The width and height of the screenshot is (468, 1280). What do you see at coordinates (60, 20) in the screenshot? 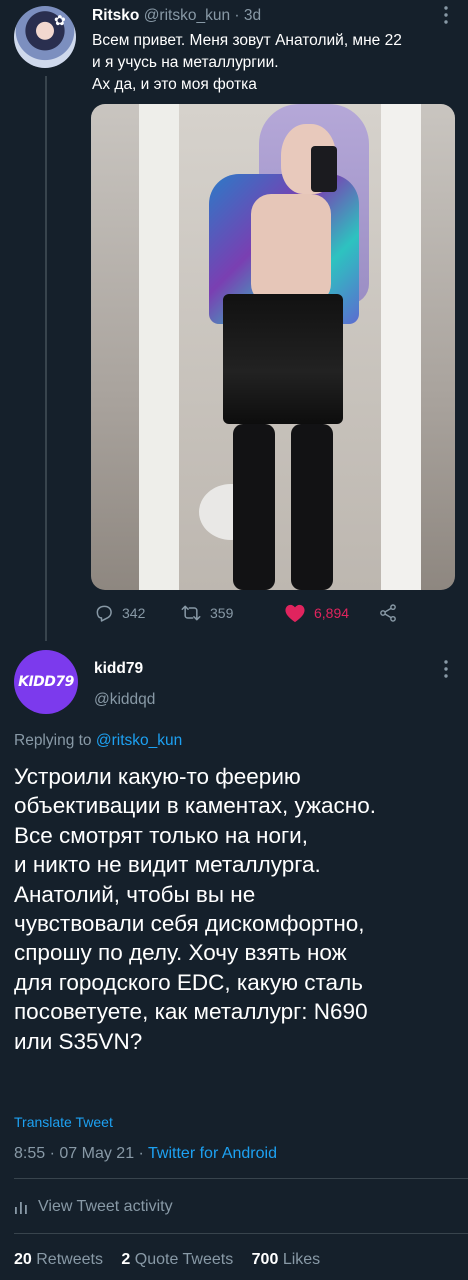
I see `flower-icon: ✿` at bounding box center [60, 20].